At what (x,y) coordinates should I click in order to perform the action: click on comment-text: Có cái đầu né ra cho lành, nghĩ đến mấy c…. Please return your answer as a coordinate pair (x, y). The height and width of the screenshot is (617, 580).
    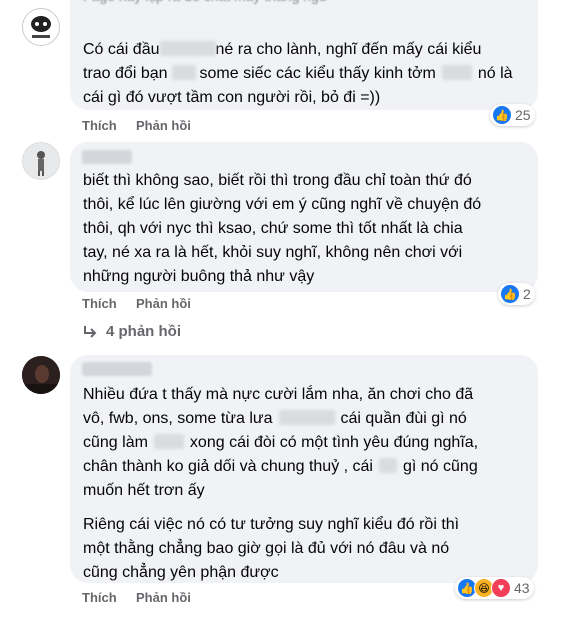
    Looking at the image, I should click on (282, 50).